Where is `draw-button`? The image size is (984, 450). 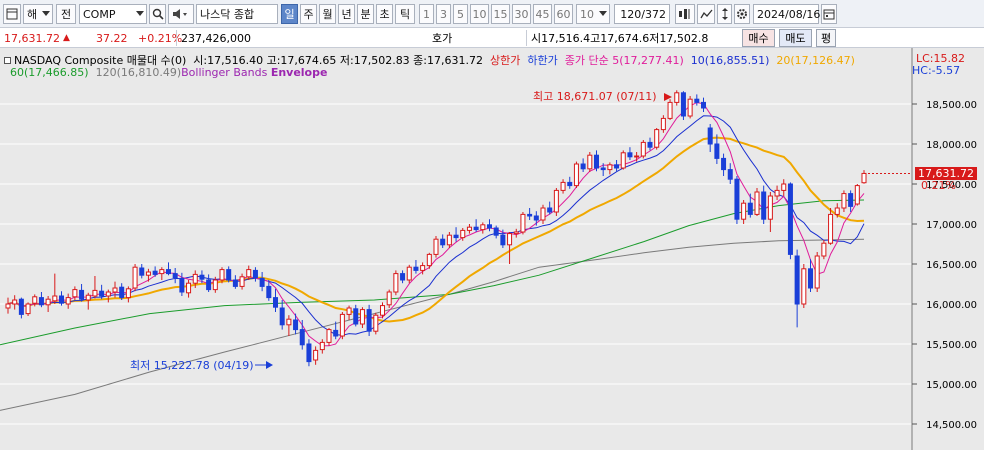 draw-button is located at coordinates (706, 14).